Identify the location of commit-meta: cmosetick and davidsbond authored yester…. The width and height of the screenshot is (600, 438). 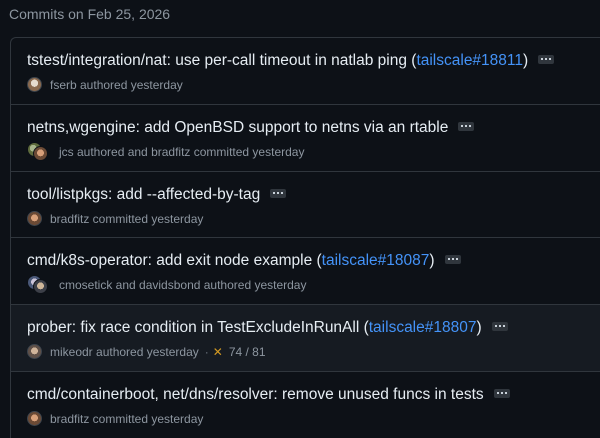
(167, 284).